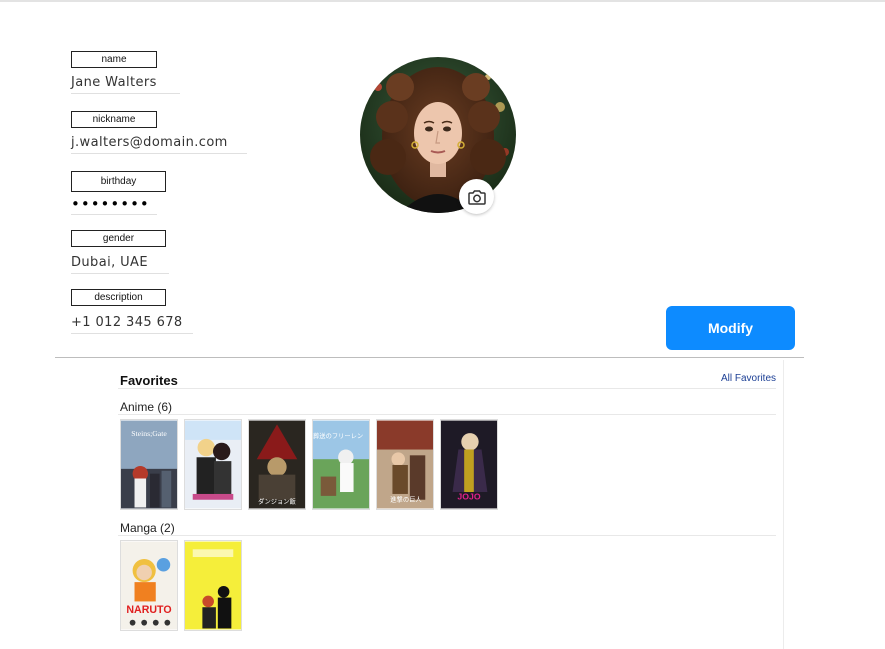 Image resolution: width=885 pixels, height=649 pixels. What do you see at coordinates (149, 380) in the screenshot?
I see `favorites-title: Favorites` at bounding box center [149, 380].